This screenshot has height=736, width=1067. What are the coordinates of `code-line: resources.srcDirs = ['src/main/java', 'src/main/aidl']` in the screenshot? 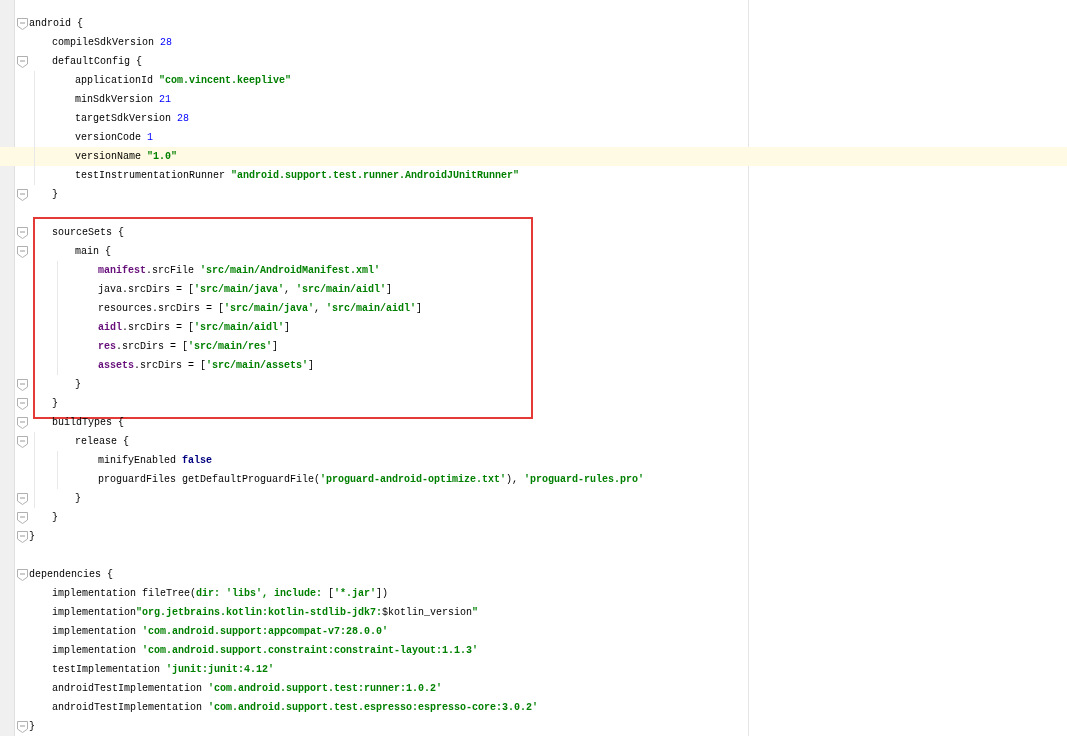 It's located at (260, 309).